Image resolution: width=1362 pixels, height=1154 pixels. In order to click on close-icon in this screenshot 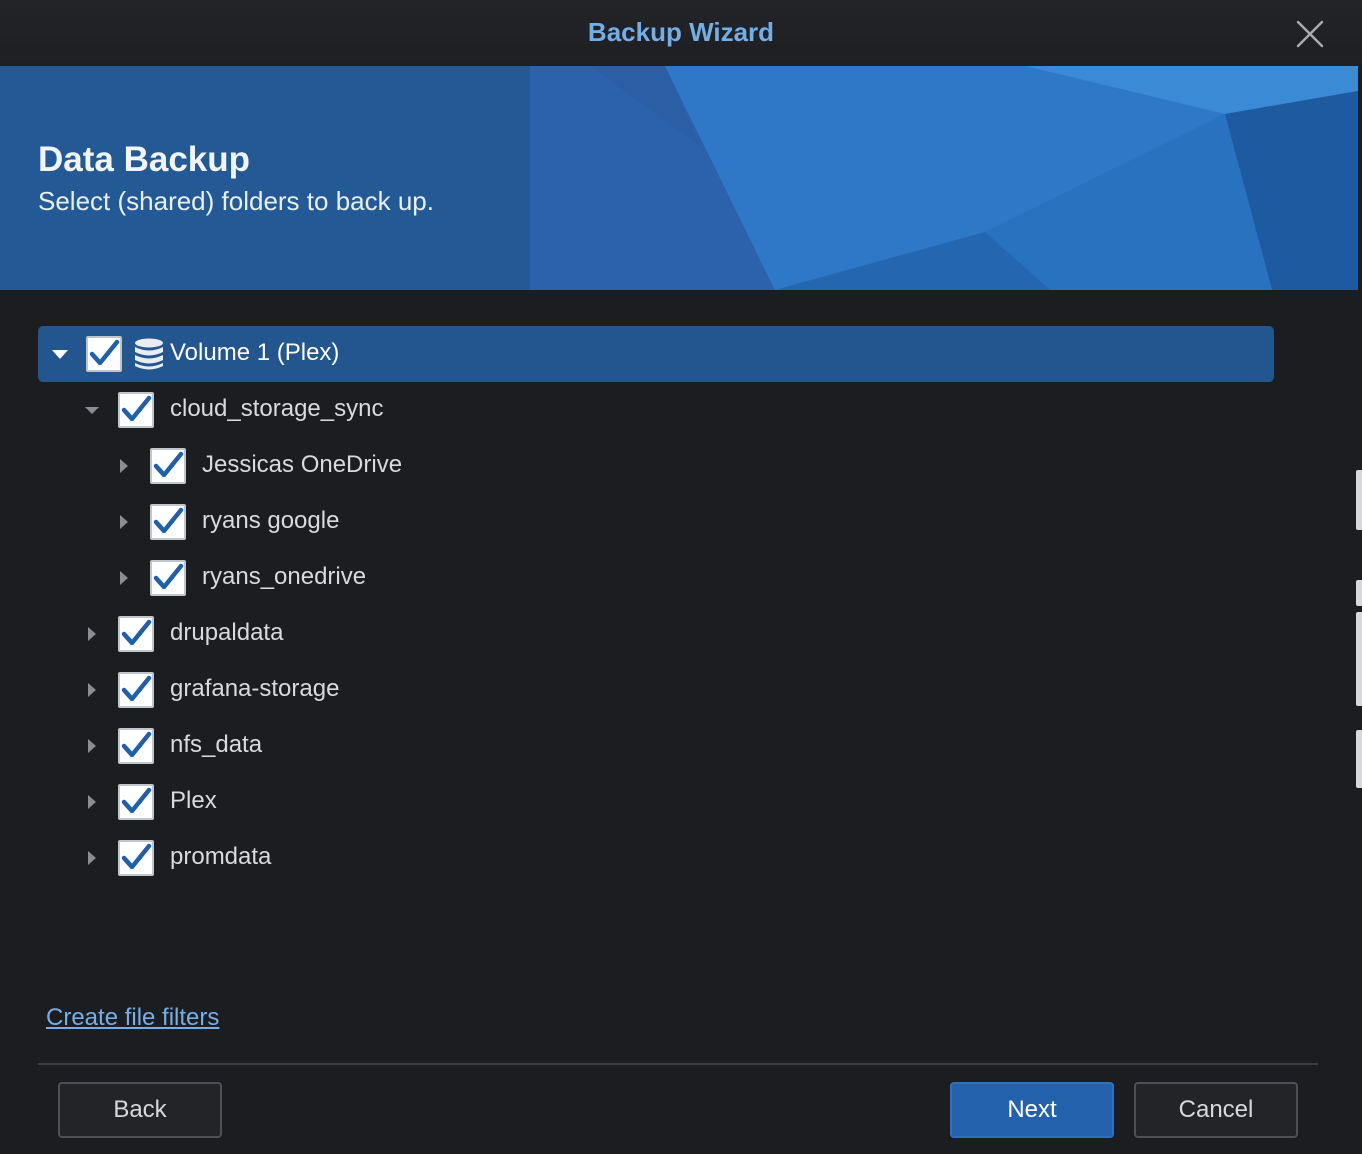, I will do `click(1310, 34)`.